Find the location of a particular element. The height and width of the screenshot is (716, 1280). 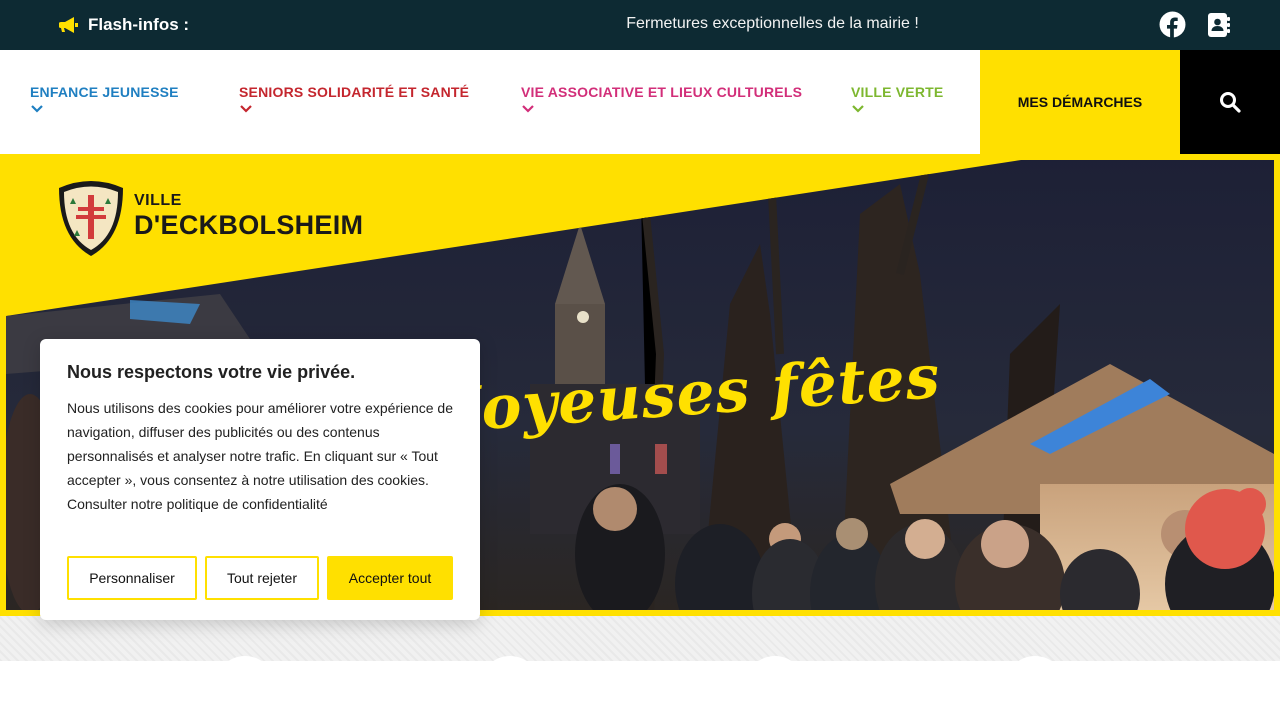

logo-ville-text: VILLE is located at coordinates (158, 200).